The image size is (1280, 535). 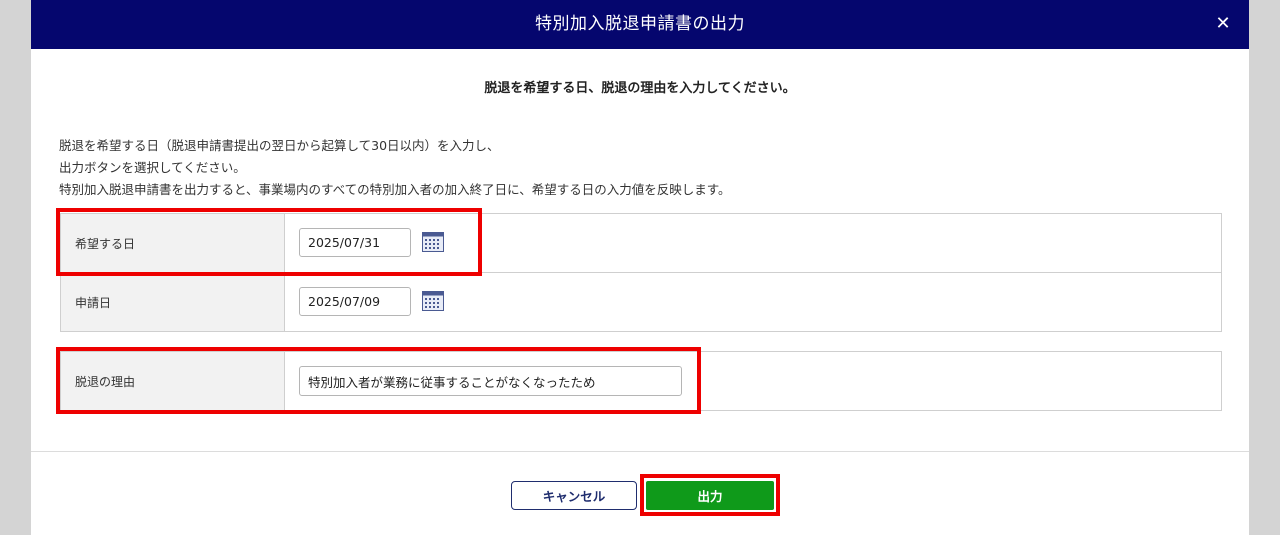 I want to click on reason-input, so click(x=490, y=381).